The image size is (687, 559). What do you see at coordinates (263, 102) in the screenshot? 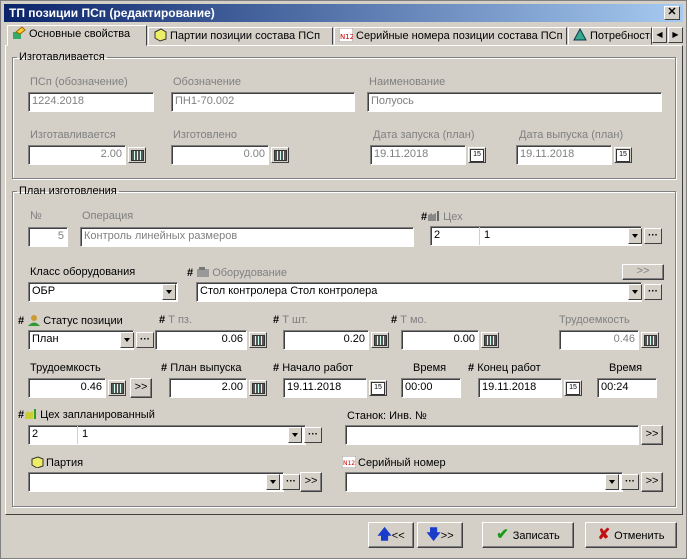
I see `designation-field: ПН1-70.002` at bounding box center [263, 102].